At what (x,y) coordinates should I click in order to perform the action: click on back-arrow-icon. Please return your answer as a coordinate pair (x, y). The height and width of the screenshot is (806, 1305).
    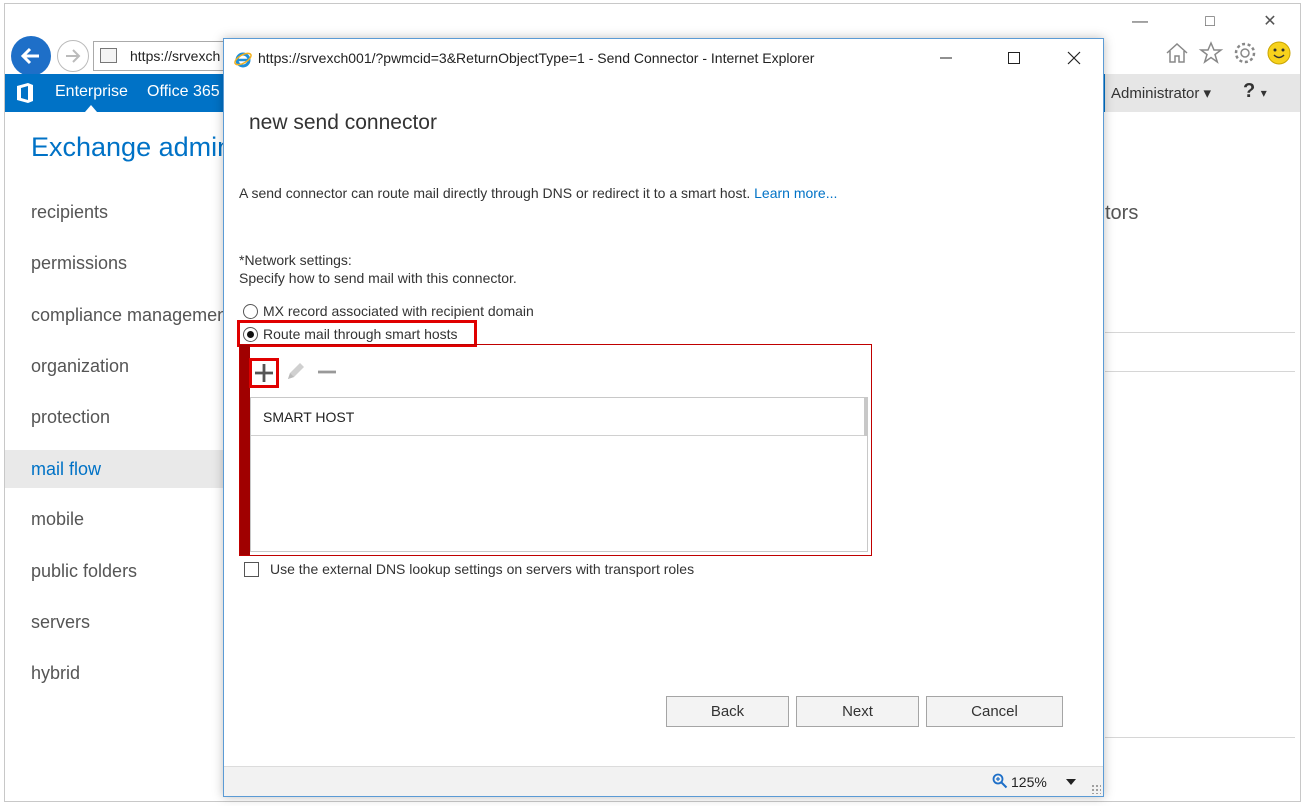
    Looking at the image, I should click on (29, 56).